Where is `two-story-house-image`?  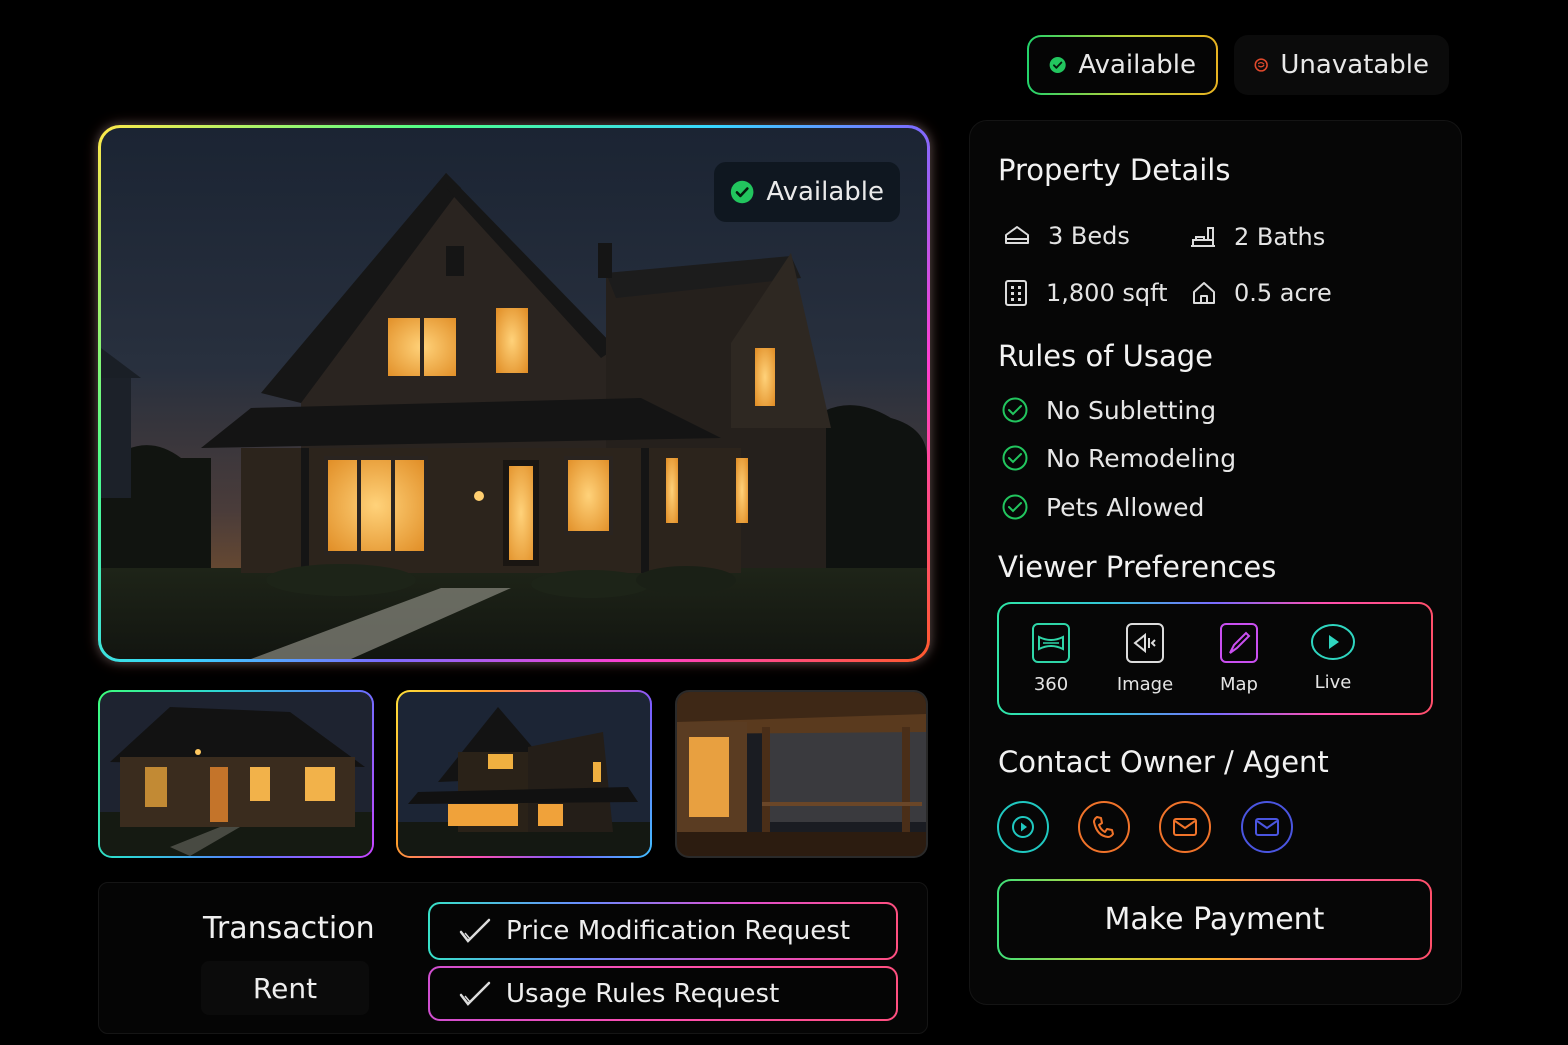
two-story-house-image is located at coordinates (524, 774).